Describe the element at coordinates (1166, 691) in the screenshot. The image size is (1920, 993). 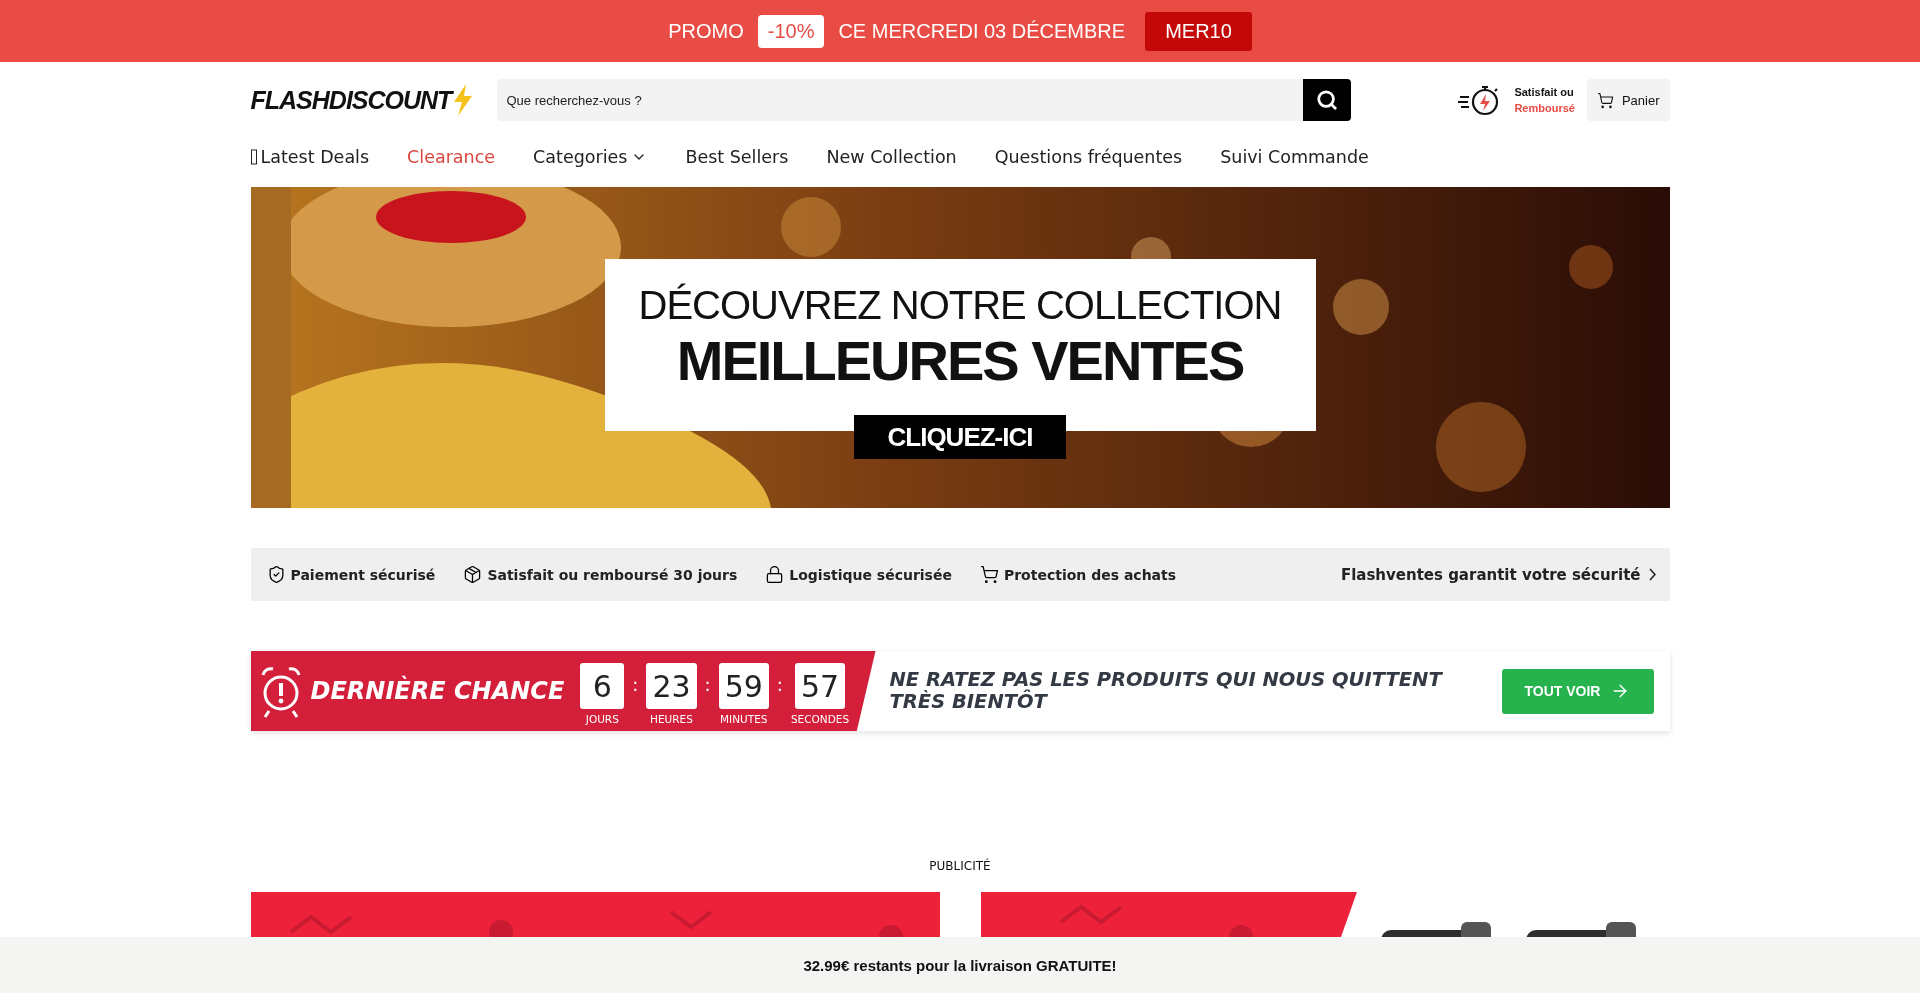
I see `countdown-message: NE RATEZ PAS LES PRODUITS QUI NOUS QUITTENT TRÈS BIENTÔT` at that location.